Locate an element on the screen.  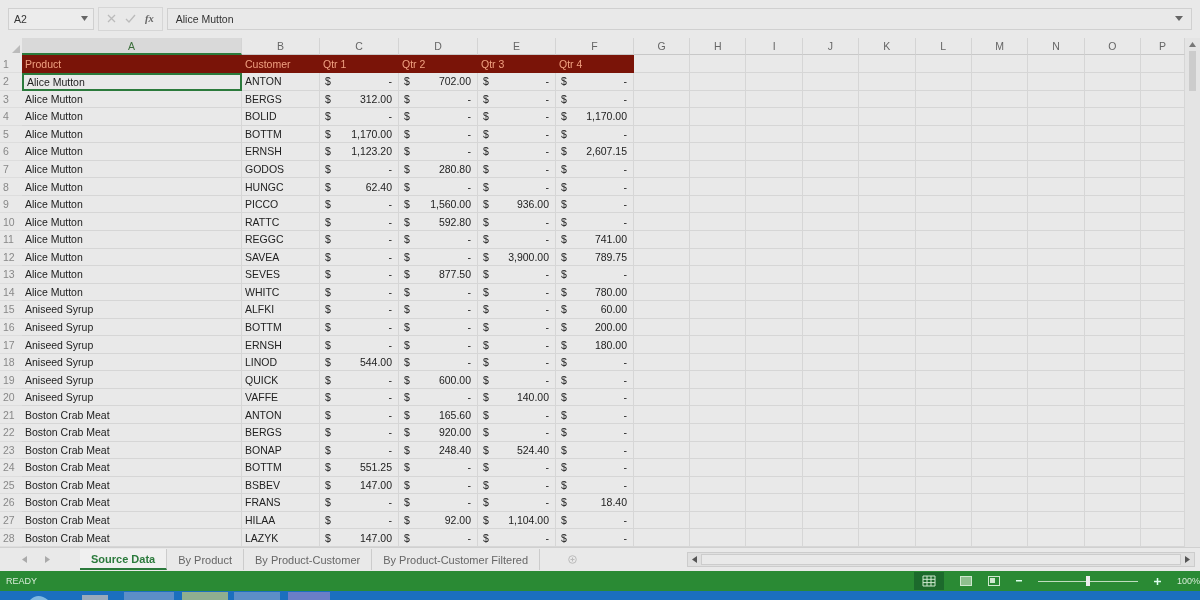
zoom-slider is located at coordinates (1087, 580).